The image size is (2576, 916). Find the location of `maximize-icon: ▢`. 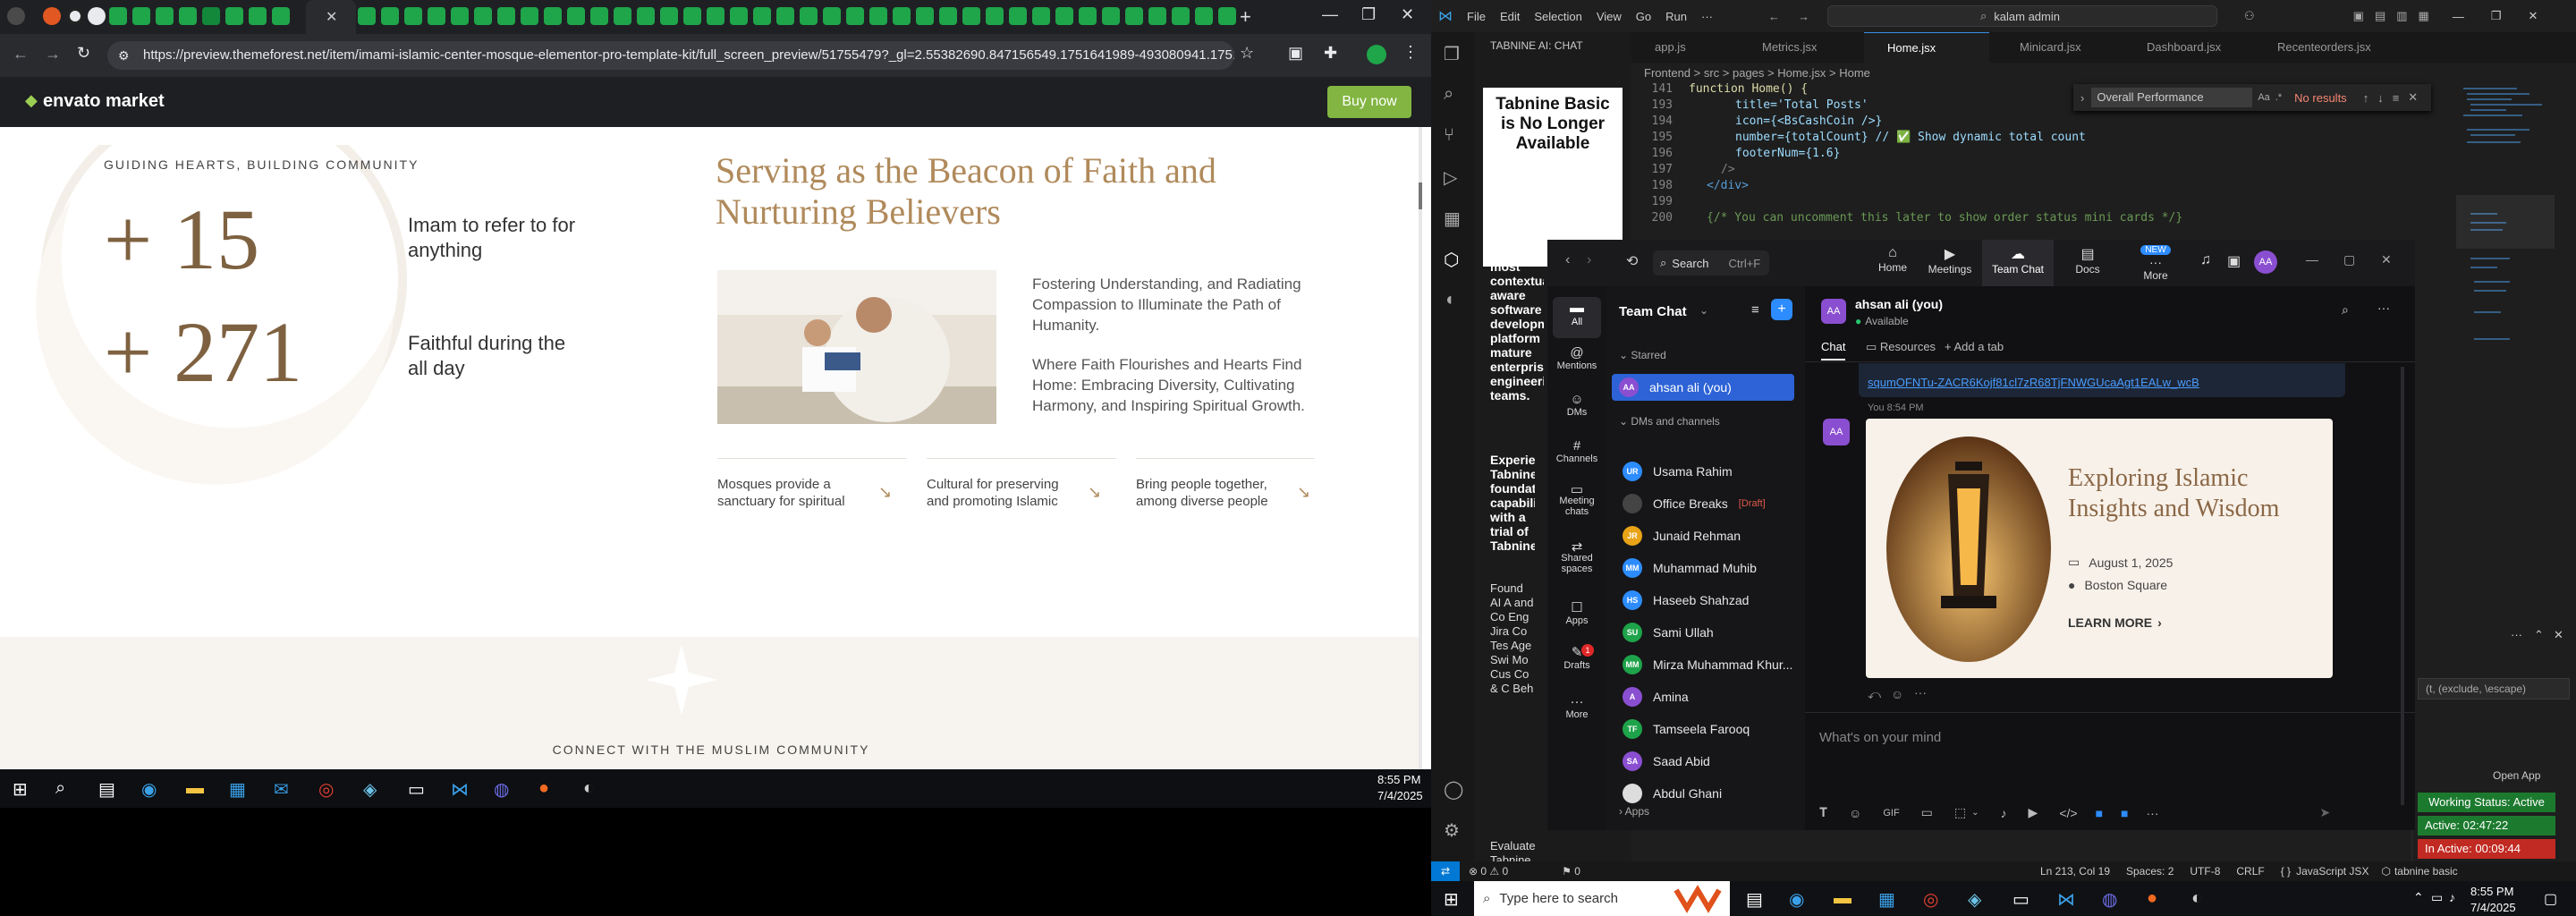

maximize-icon: ▢ is located at coordinates (2349, 259).